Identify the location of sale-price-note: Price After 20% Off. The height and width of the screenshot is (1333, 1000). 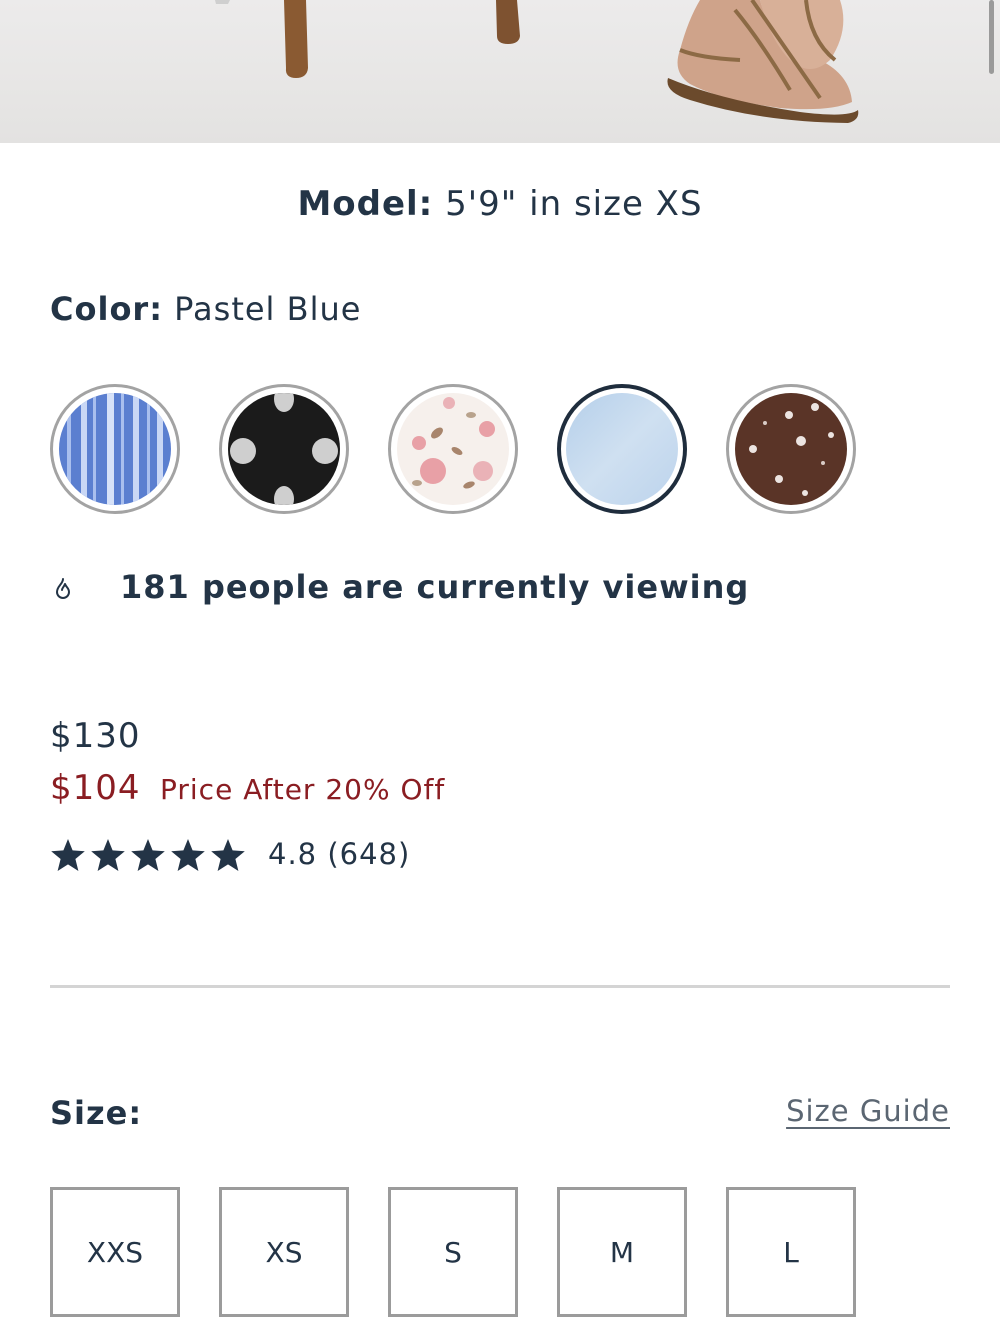
(303, 789).